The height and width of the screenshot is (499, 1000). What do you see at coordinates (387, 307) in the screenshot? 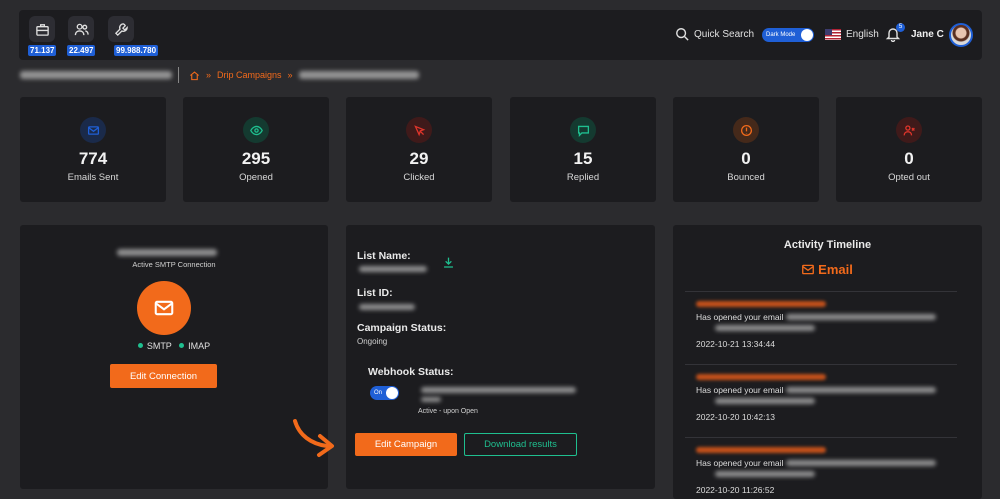
I see `redacted-list-id` at bounding box center [387, 307].